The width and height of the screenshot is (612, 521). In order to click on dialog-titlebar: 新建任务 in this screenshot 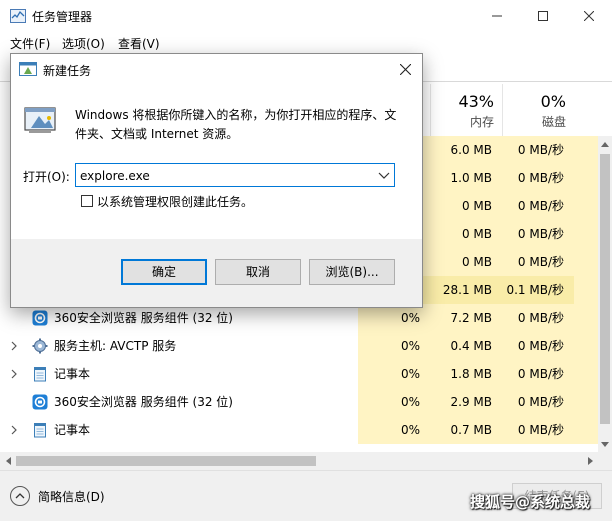, I will do `click(216, 69)`.